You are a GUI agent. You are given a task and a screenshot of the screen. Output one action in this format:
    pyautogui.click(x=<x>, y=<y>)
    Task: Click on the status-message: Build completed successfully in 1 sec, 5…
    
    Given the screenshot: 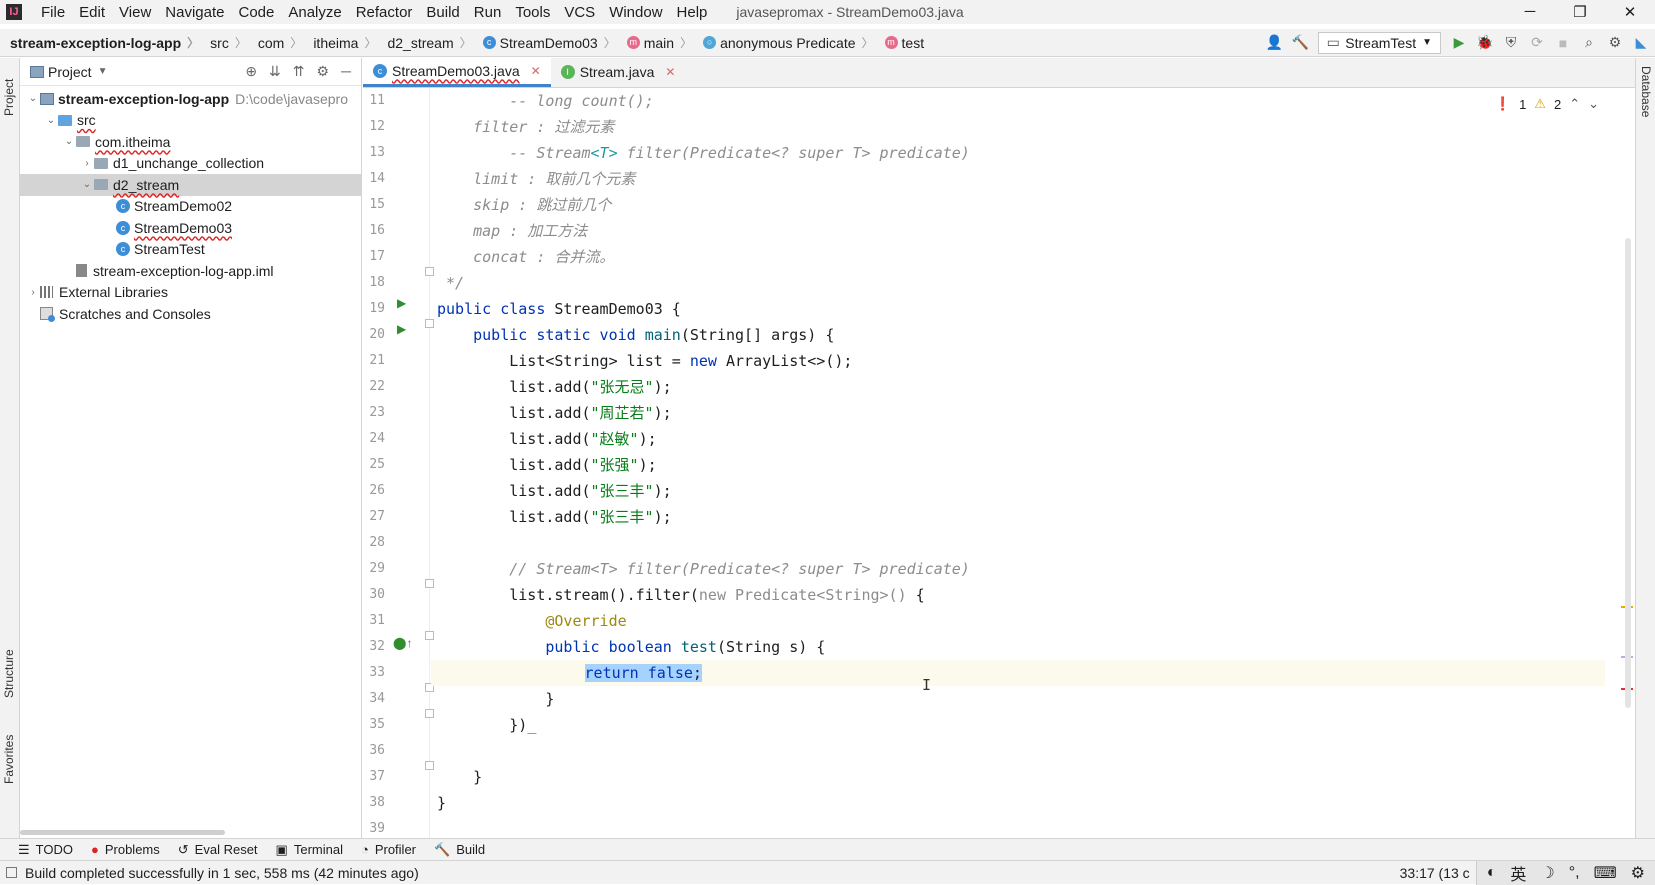 What is the action you would take?
    pyautogui.click(x=222, y=873)
    